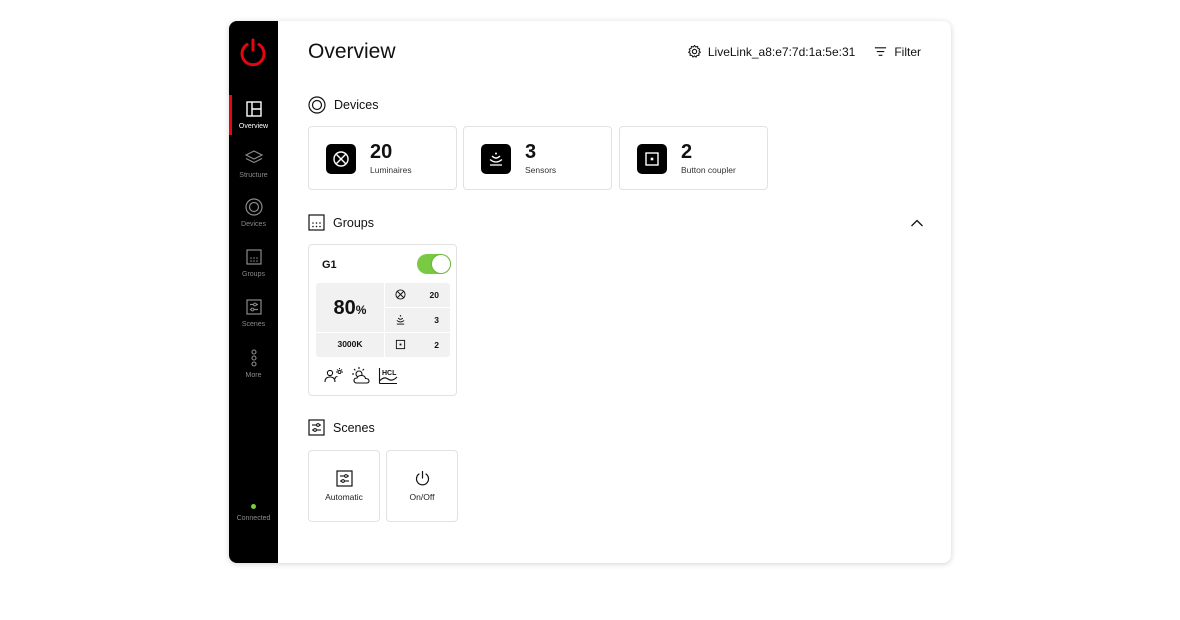  I want to click on button-count: 2, so click(436, 345).